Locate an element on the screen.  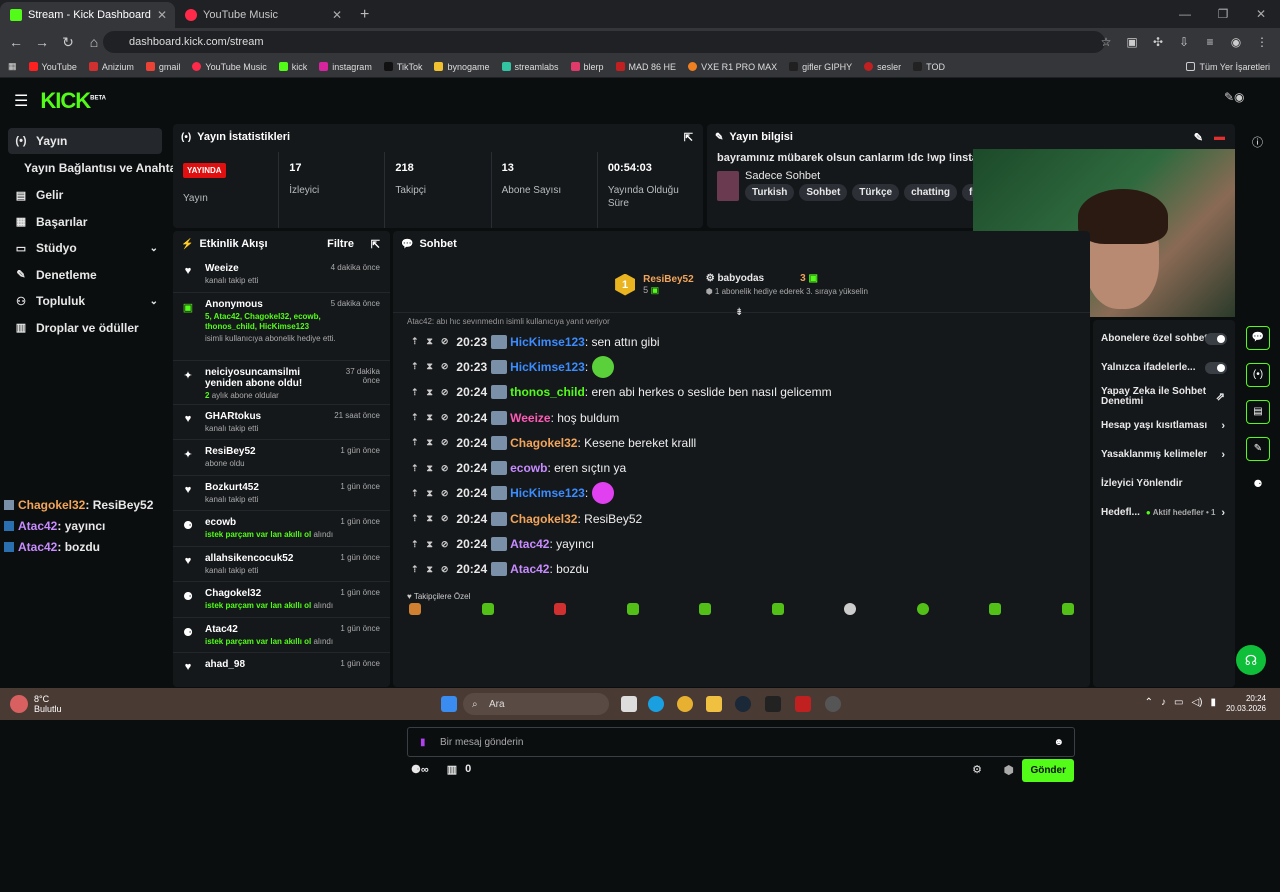
tab-youtube-music: YouTube Music ✕ is located at coordinates (262, 15).